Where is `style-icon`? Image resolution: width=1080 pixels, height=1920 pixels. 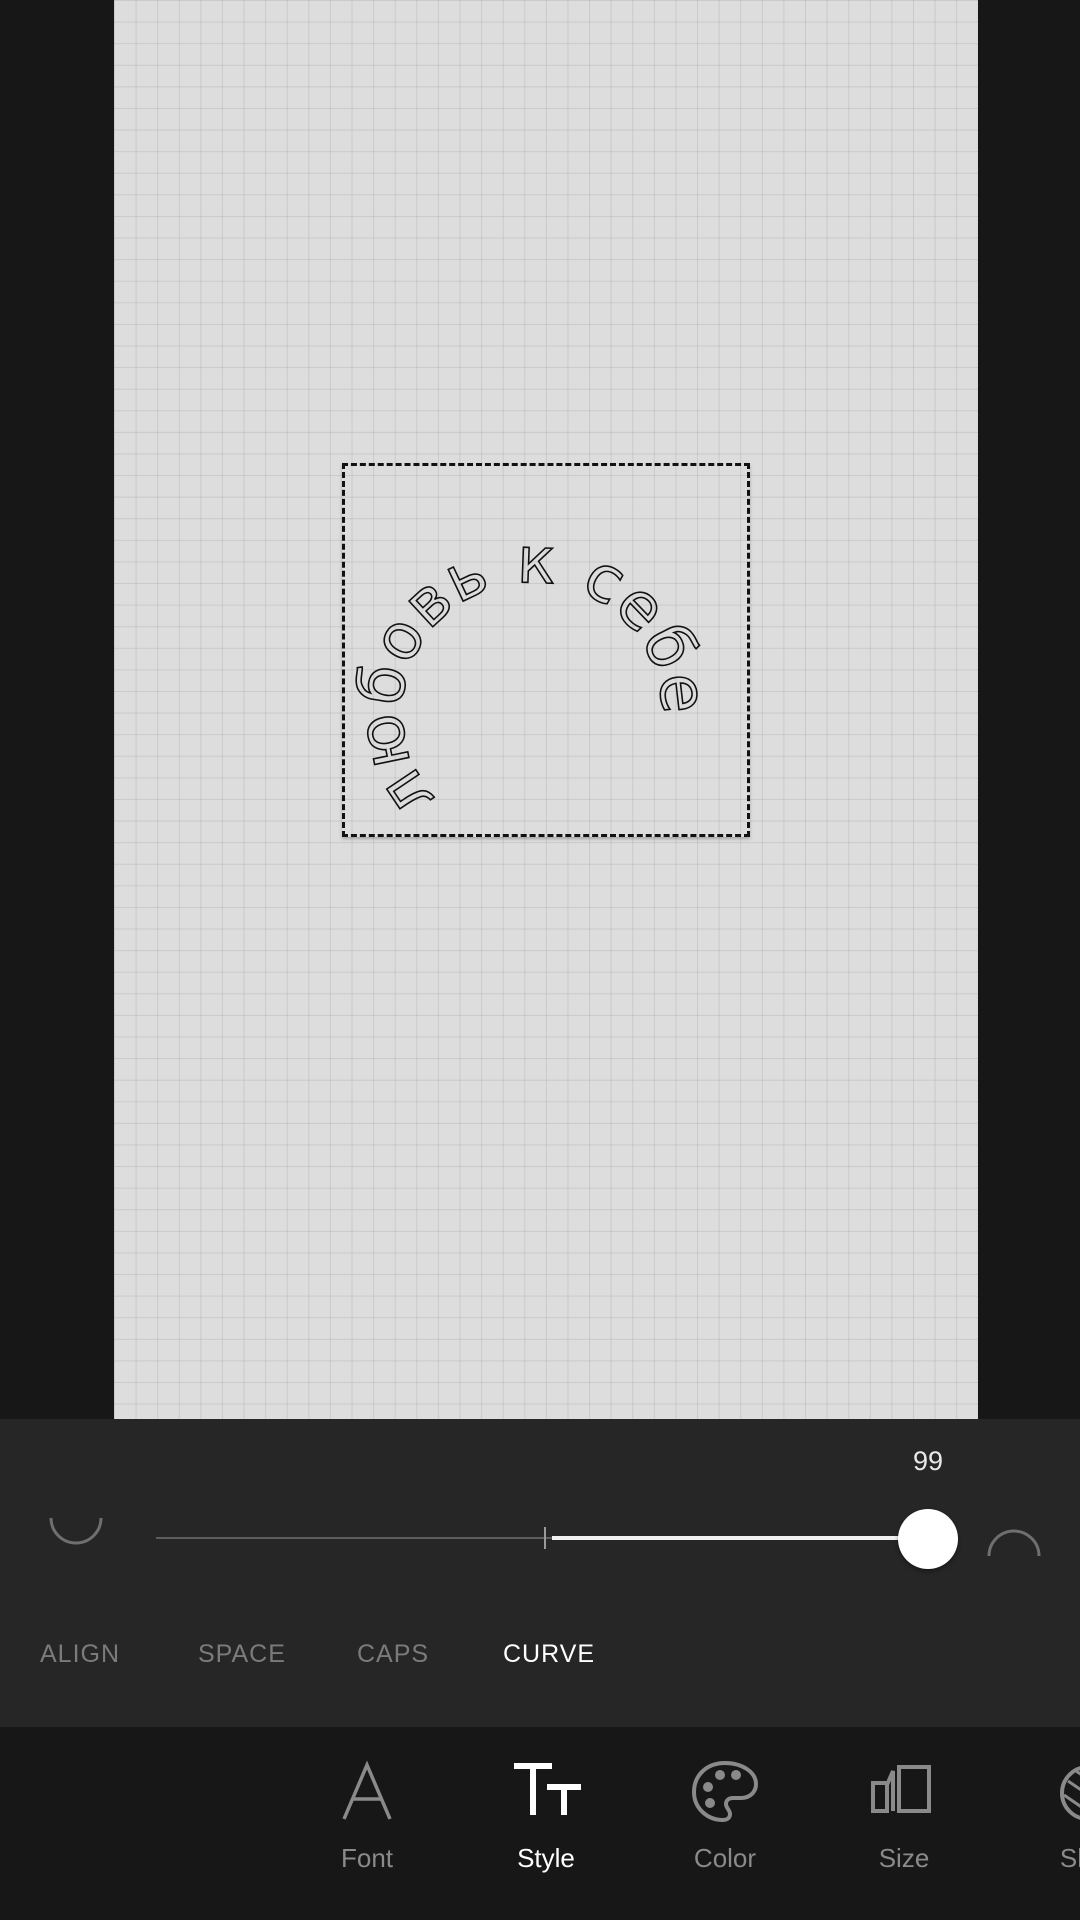
style-icon is located at coordinates (547, 1789).